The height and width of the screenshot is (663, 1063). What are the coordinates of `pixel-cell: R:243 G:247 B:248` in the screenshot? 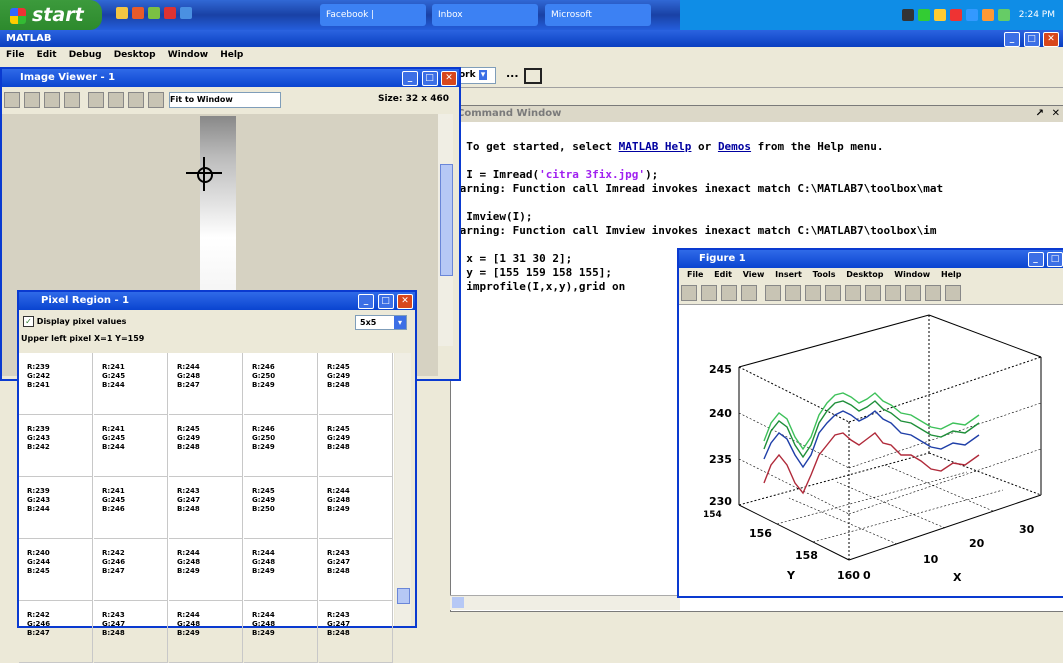 It's located at (206, 508).